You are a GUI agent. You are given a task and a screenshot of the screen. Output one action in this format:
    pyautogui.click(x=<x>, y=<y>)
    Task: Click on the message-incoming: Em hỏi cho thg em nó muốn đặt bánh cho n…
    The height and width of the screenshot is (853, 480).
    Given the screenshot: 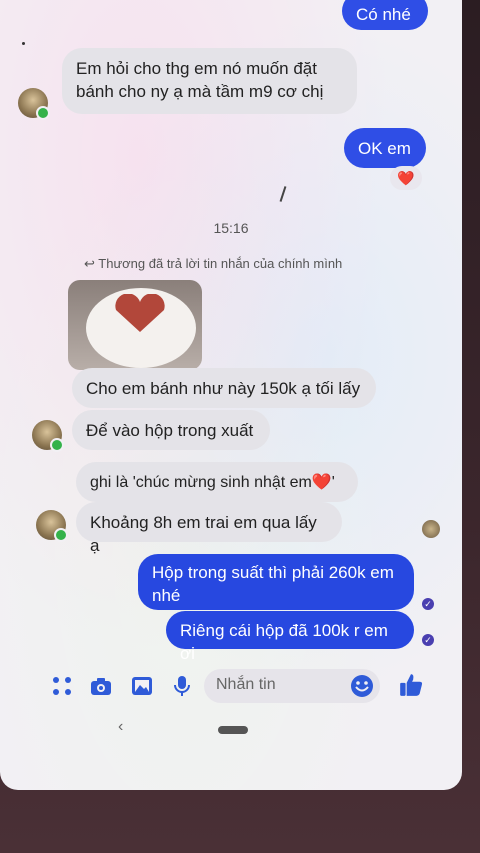 What is the action you would take?
    pyautogui.click(x=209, y=81)
    